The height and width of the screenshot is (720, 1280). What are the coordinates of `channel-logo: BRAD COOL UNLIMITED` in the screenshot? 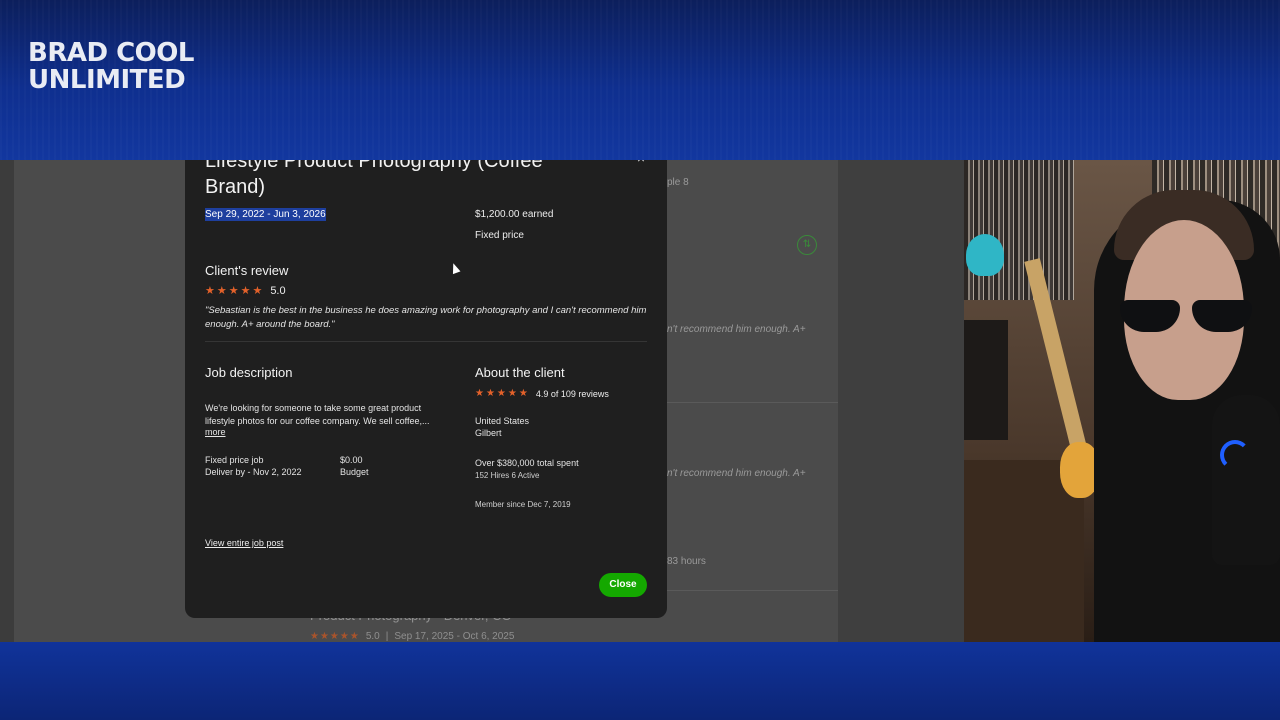 It's located at (111, 66).